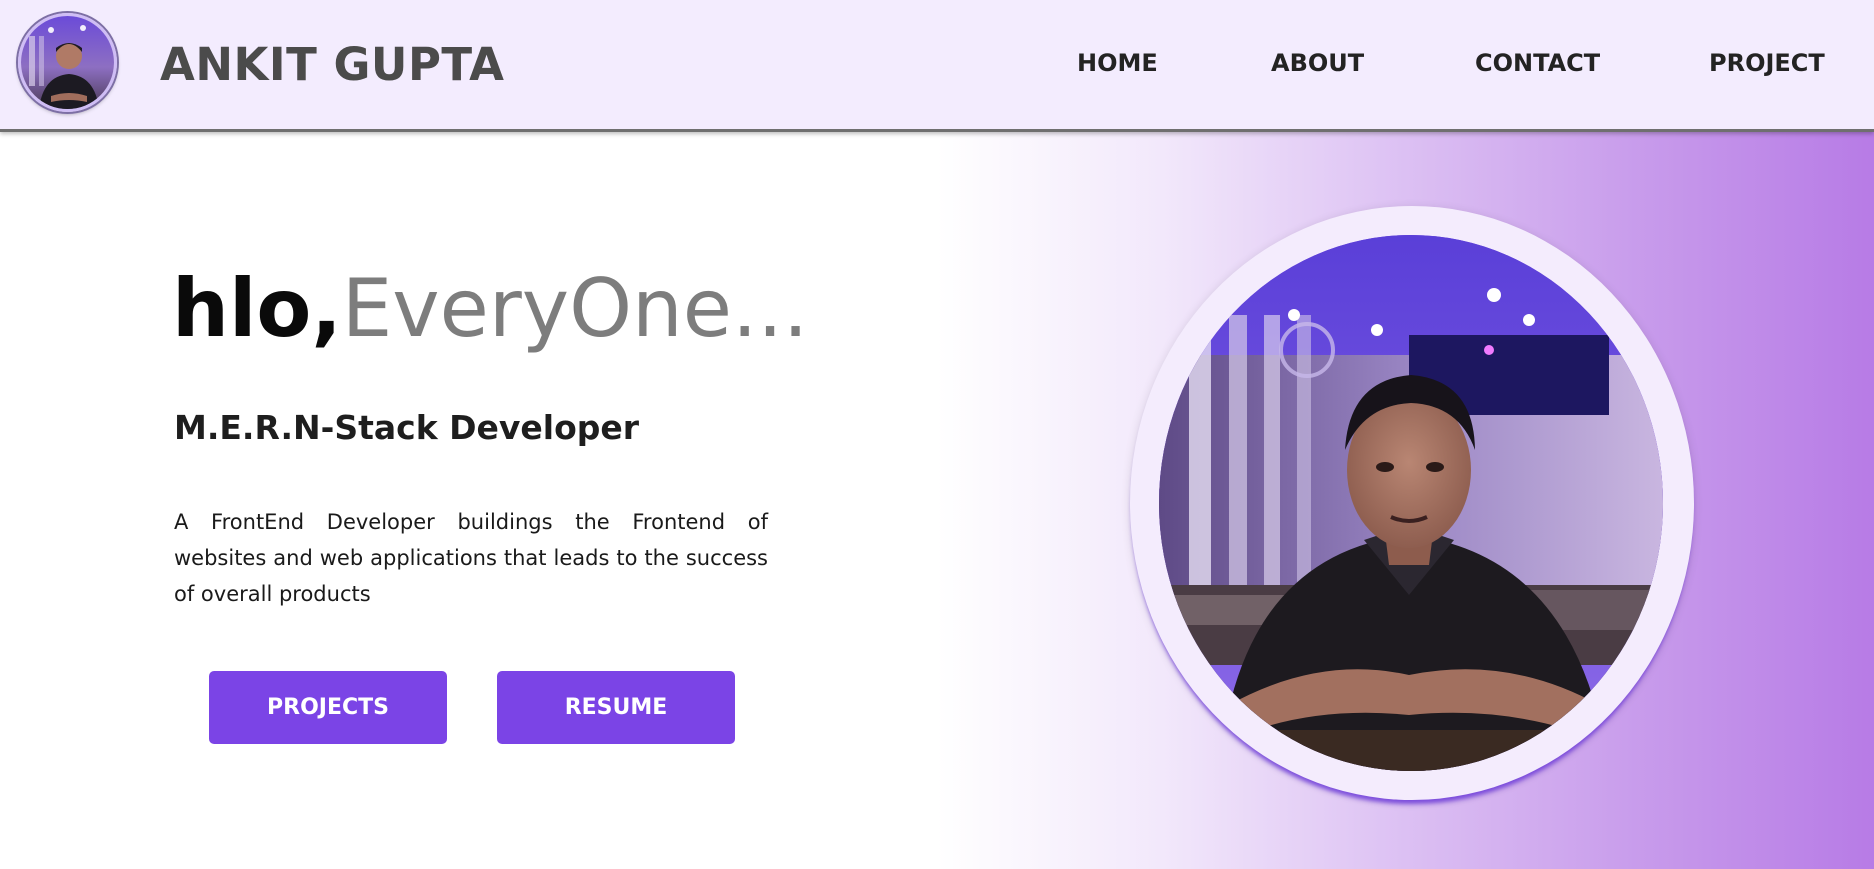 Image resolution: width=1874 pixels, height=869 pixels. What do you see at coordinates (328, 707) in the screenshot?
I see `projects-button: PROJECTS` at bounding box center [328, 707].